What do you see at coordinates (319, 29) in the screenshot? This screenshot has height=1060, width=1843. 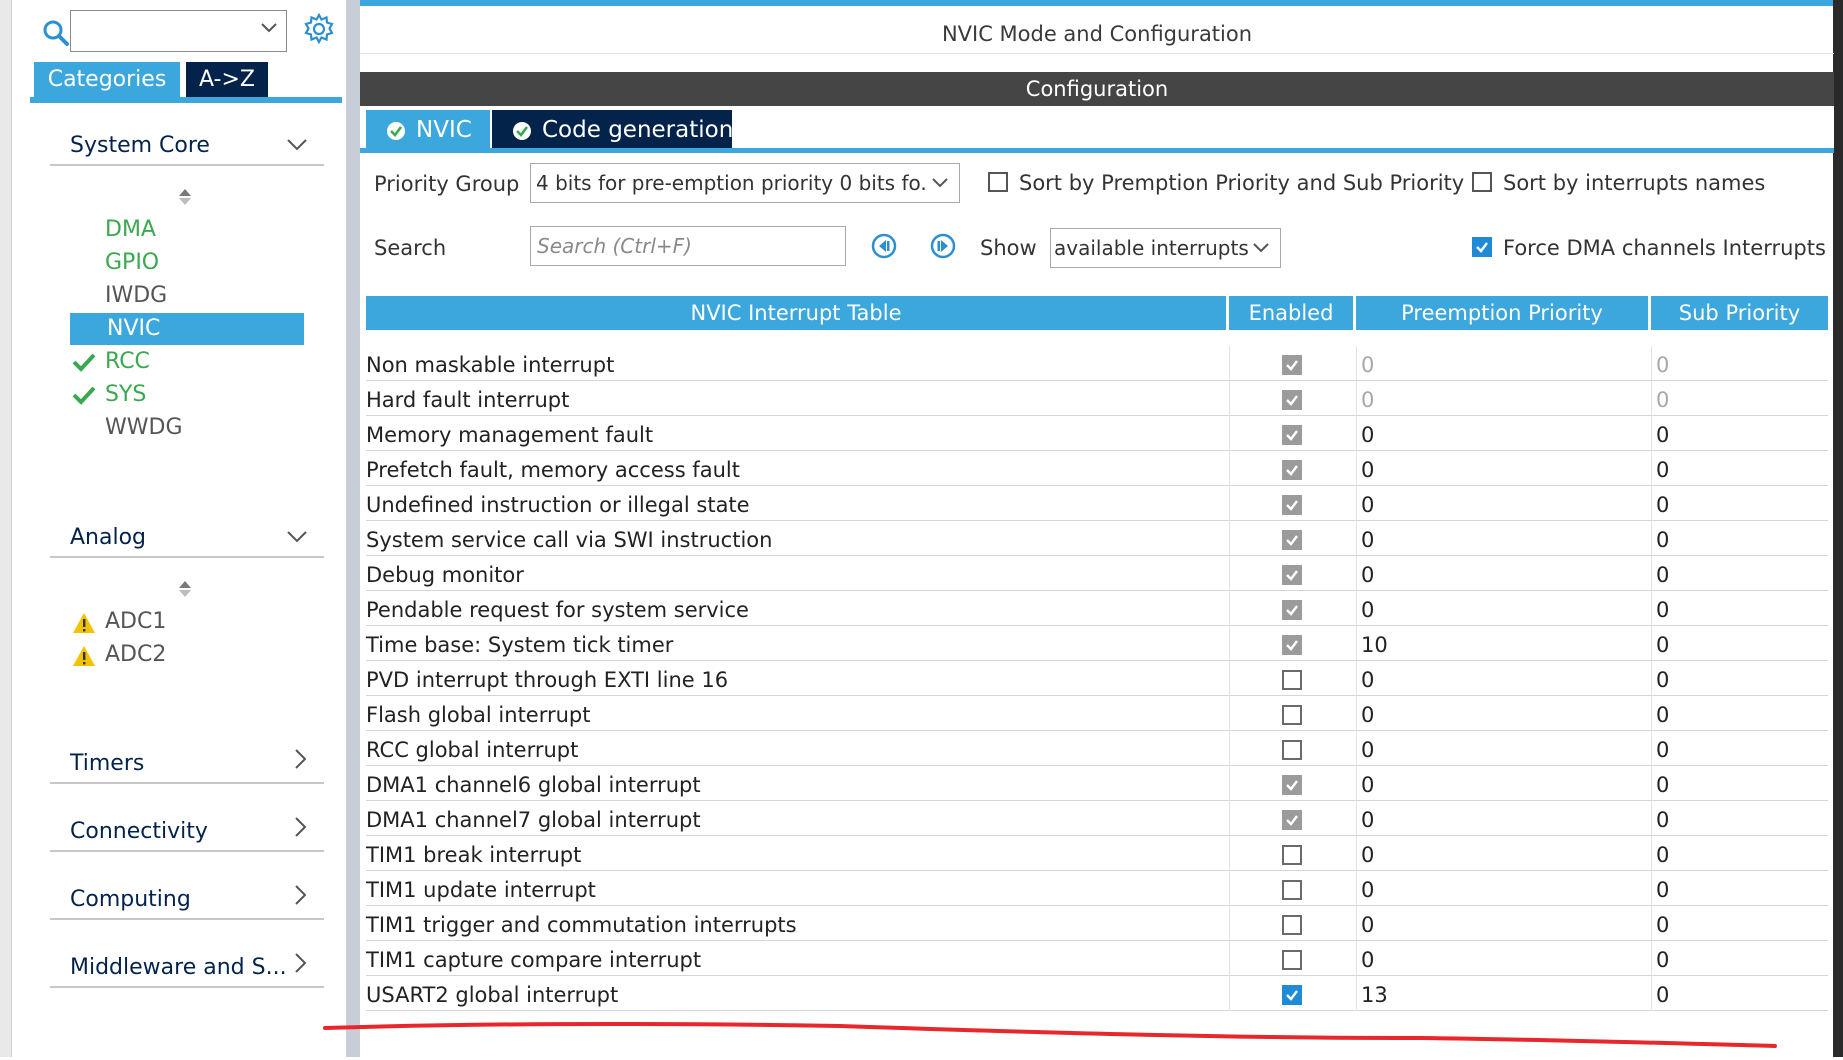 I see `gear-icon` at bounding box center [319, 29].